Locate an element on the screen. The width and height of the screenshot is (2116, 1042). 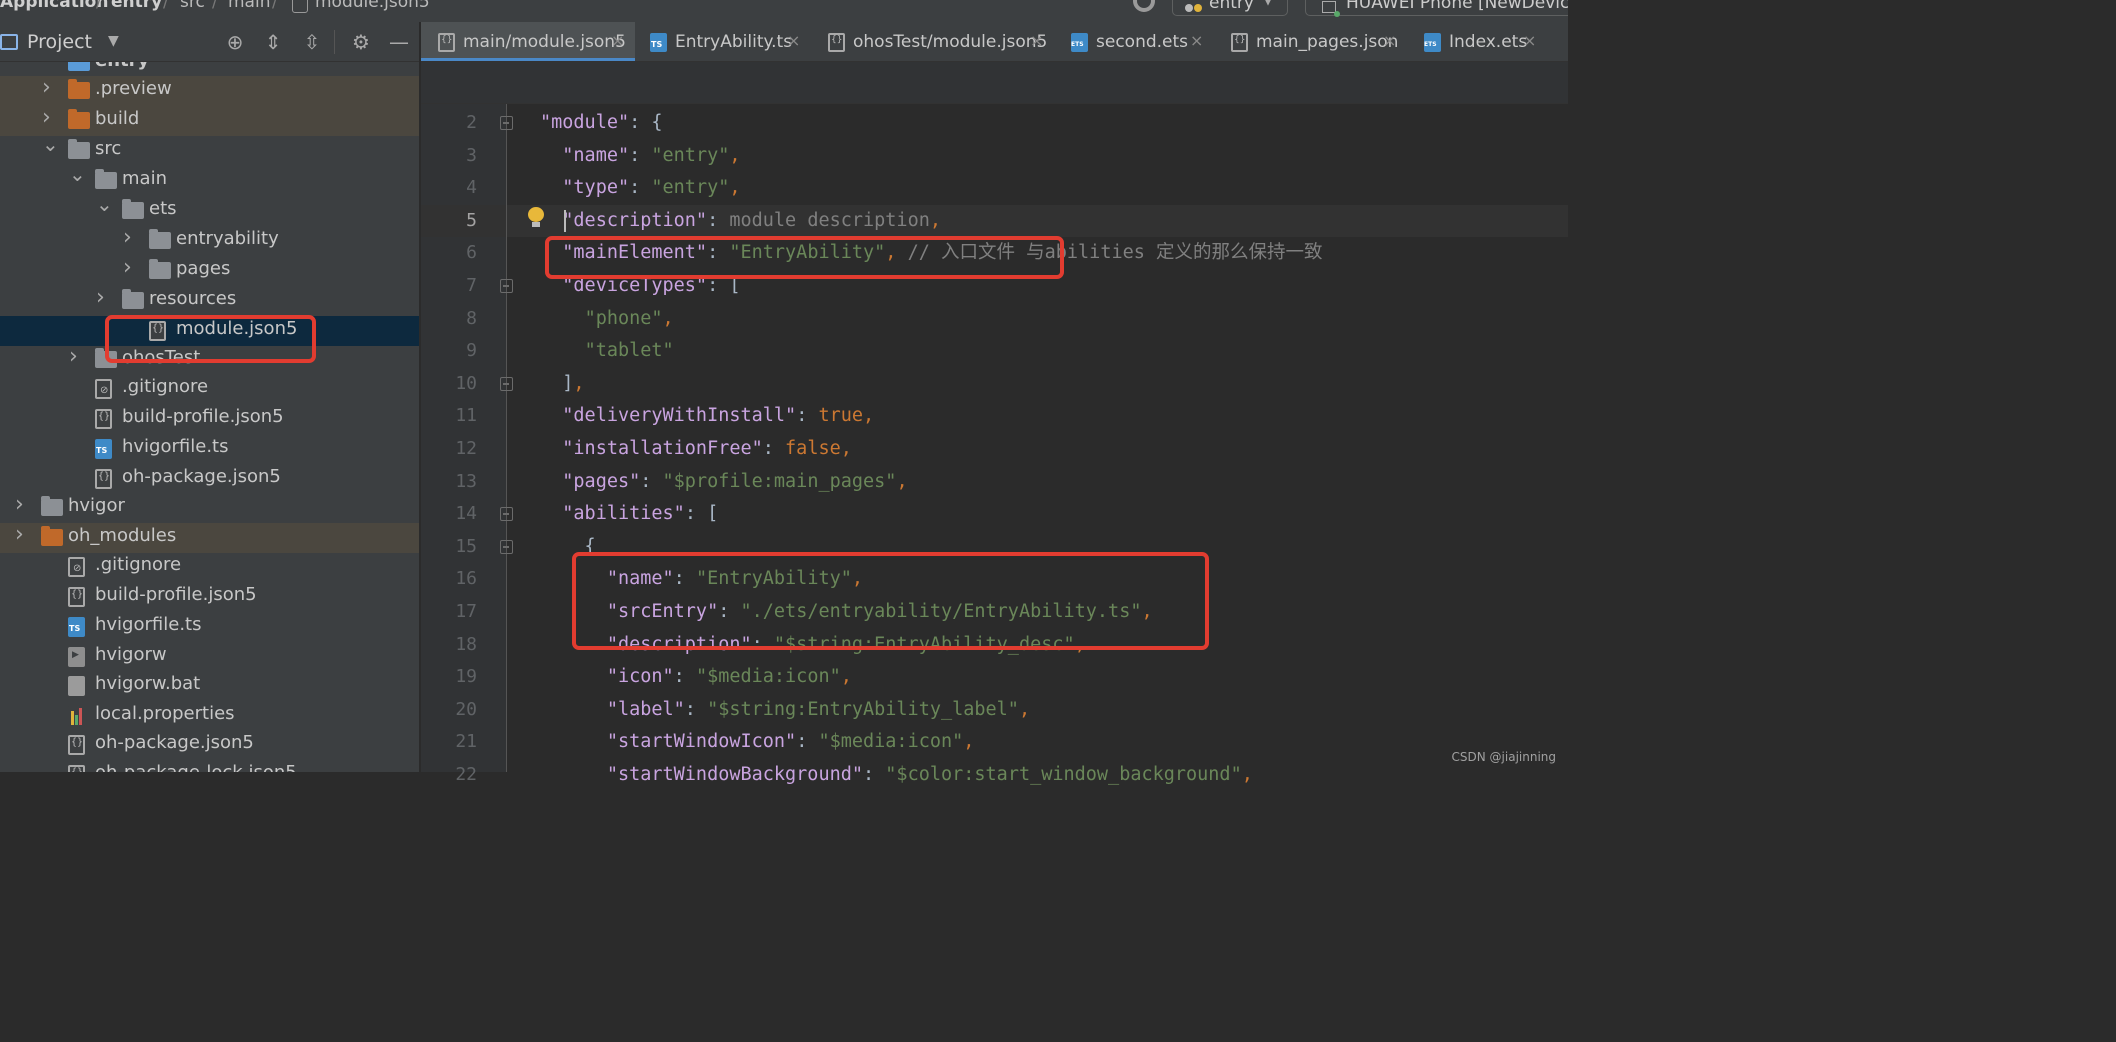
gear-icon: ⚙ is located at coordinates (361, 42).